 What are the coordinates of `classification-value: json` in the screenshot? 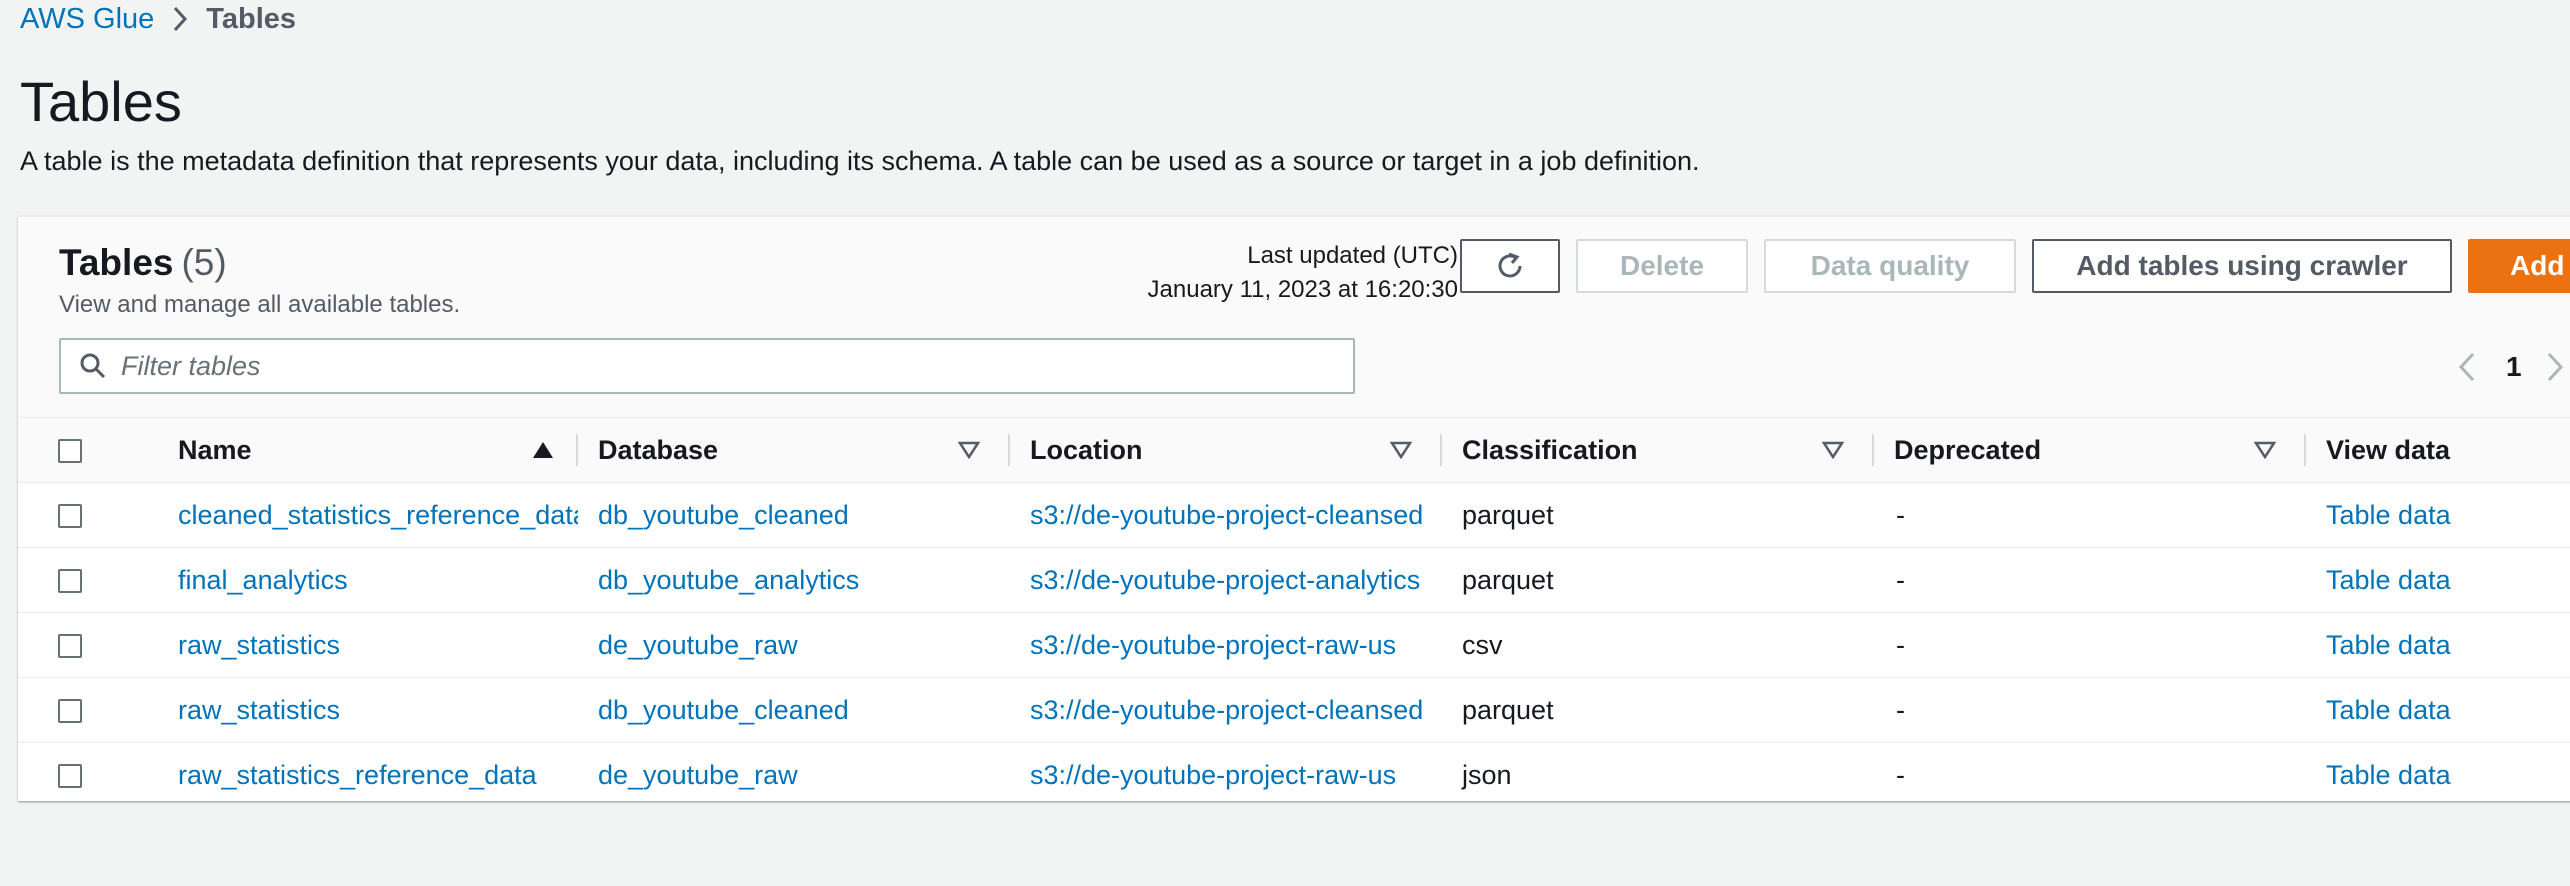 It's located at (1487, 774).